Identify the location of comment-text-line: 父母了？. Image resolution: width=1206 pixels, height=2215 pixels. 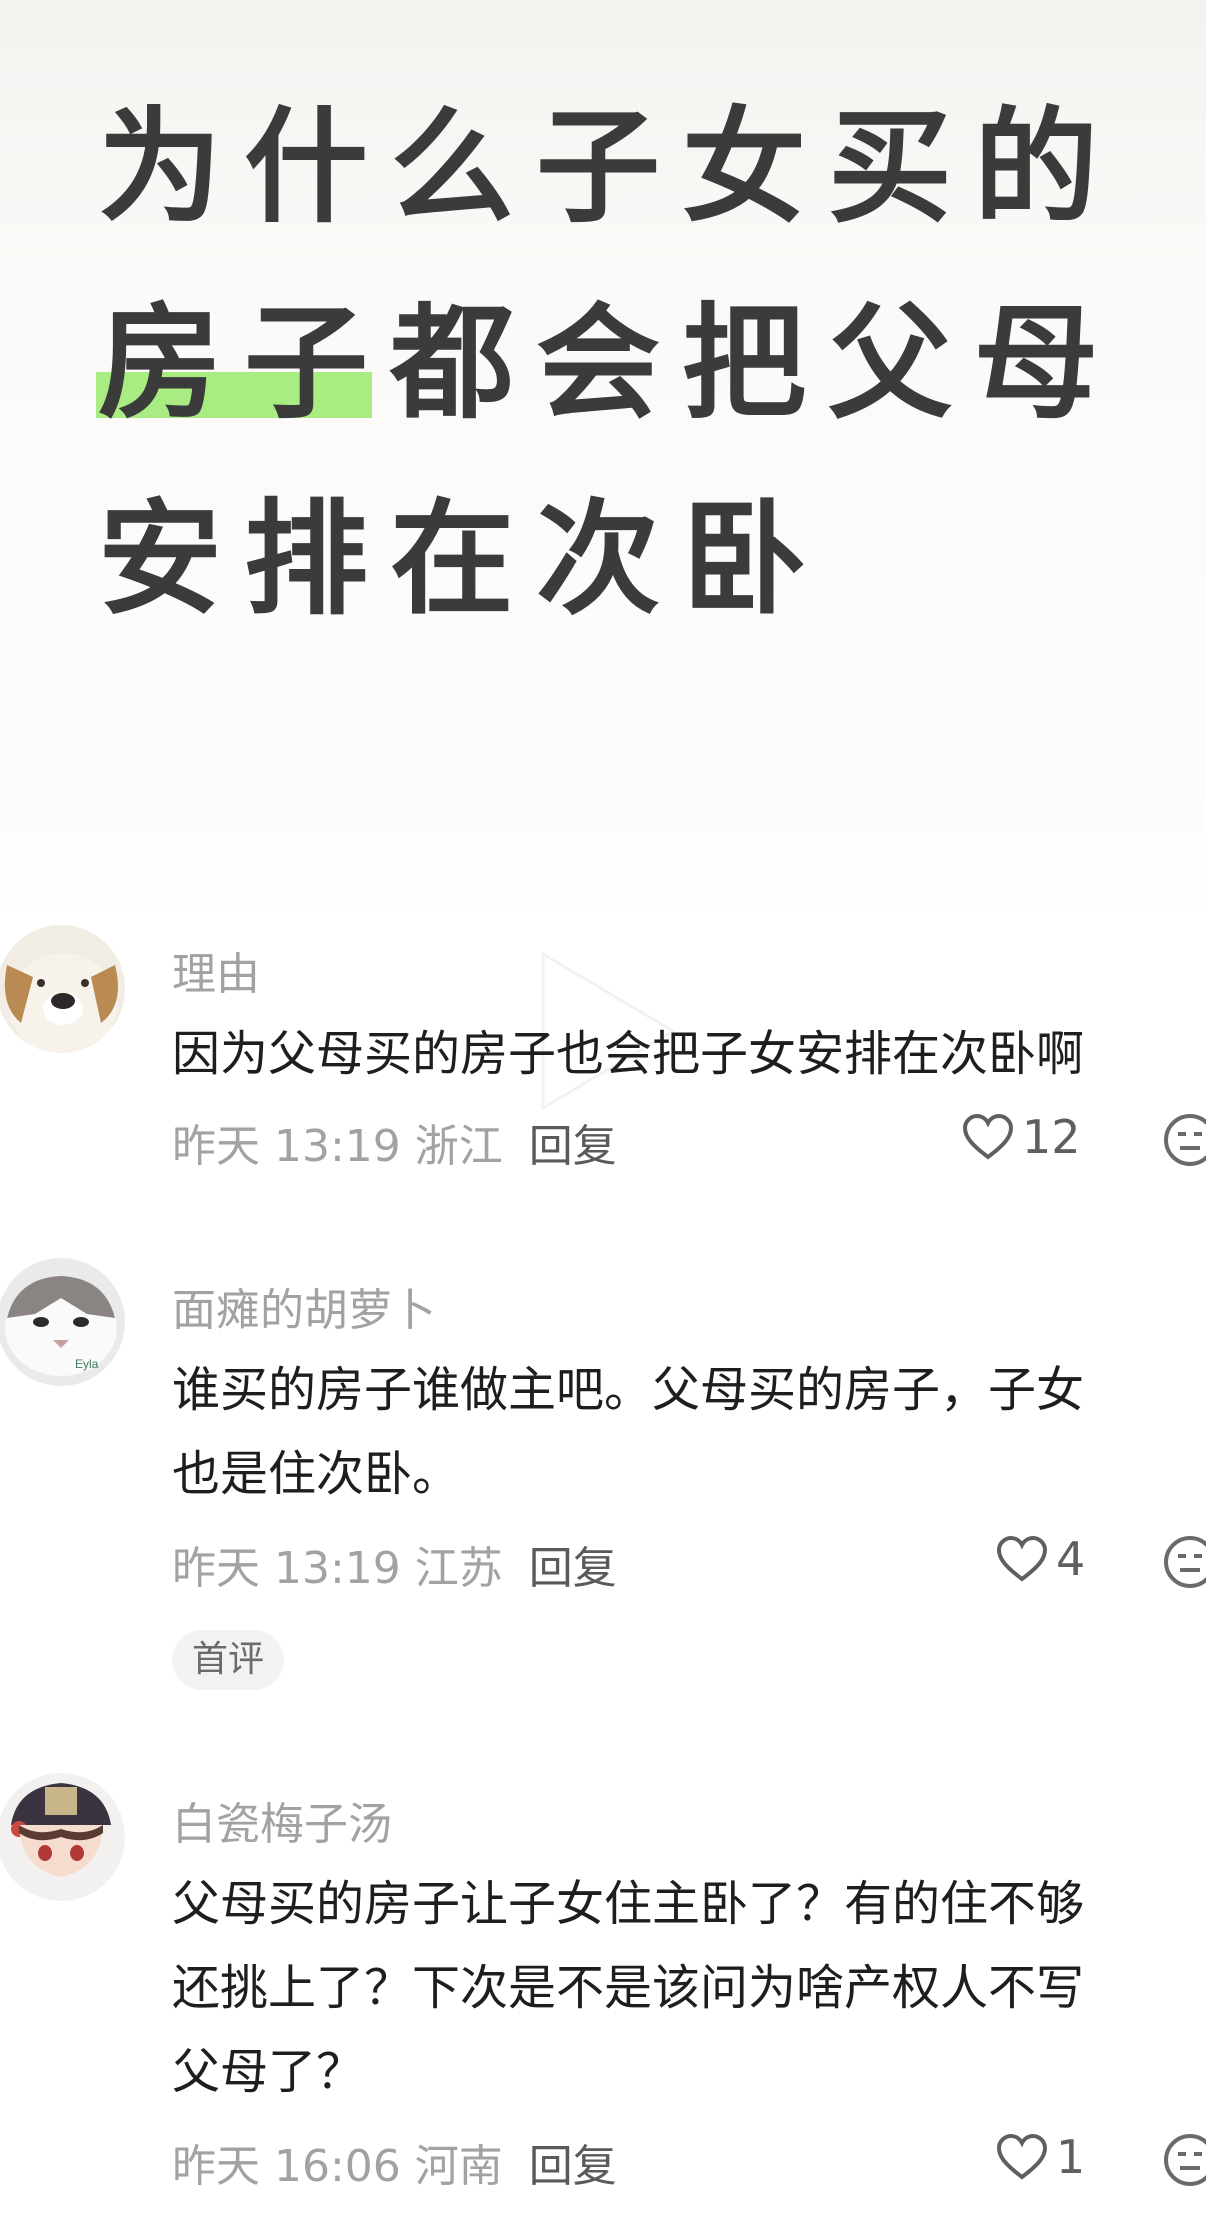
(268, 2072).